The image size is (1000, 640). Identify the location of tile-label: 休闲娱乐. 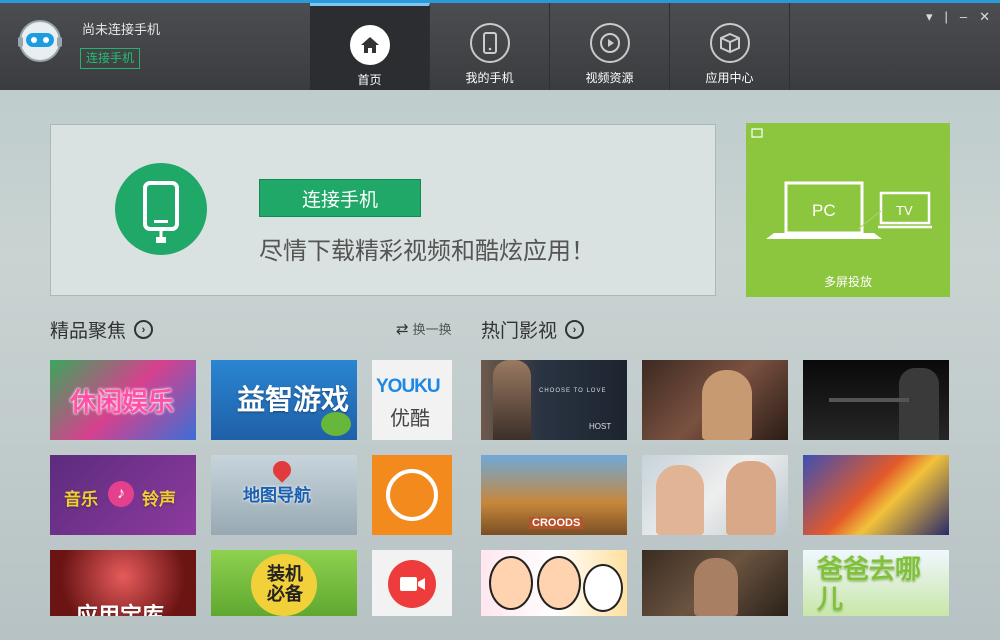
(122, 402).